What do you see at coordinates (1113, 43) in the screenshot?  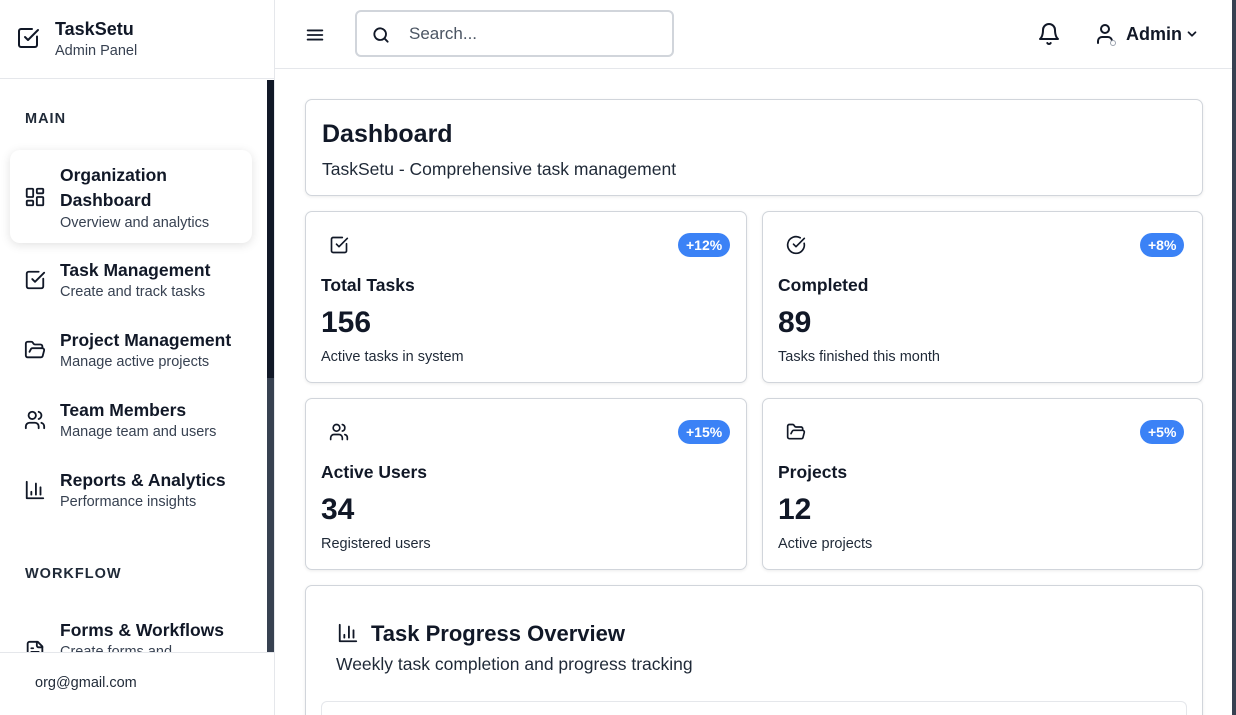 I see `status-dot` at bounding box center [1113, 43].